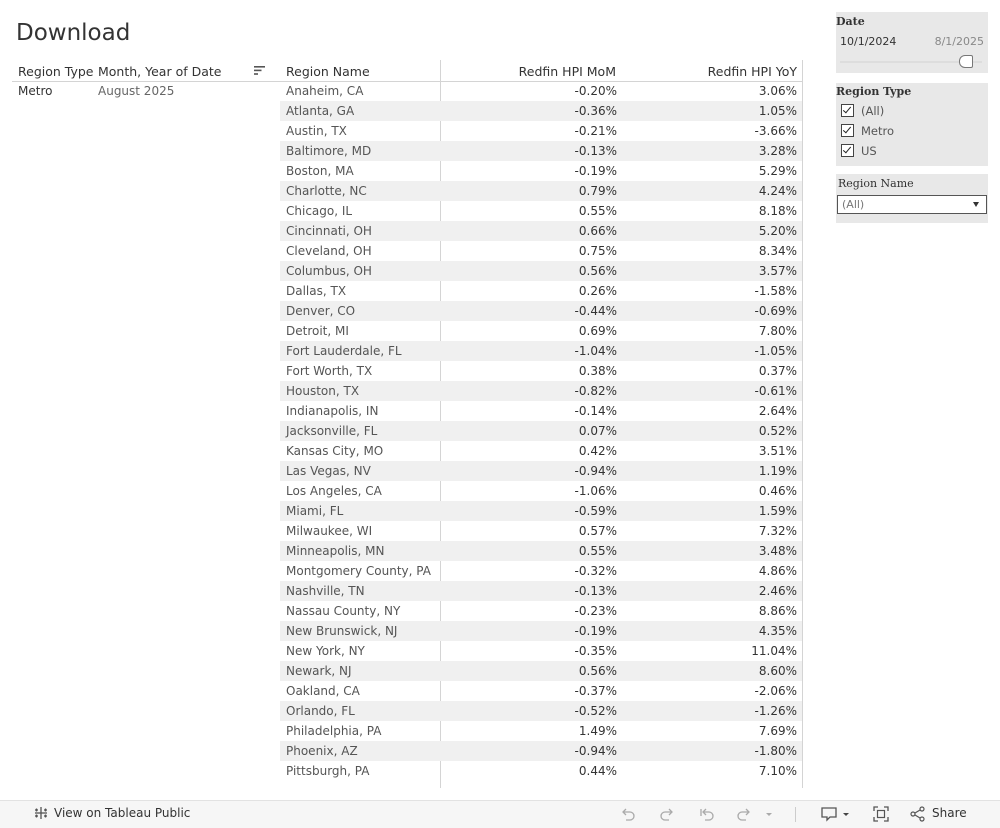 The width and height of the screenshot is (1000, 828). I want to click on region-name-dropdown: (All), so click(912, 204).